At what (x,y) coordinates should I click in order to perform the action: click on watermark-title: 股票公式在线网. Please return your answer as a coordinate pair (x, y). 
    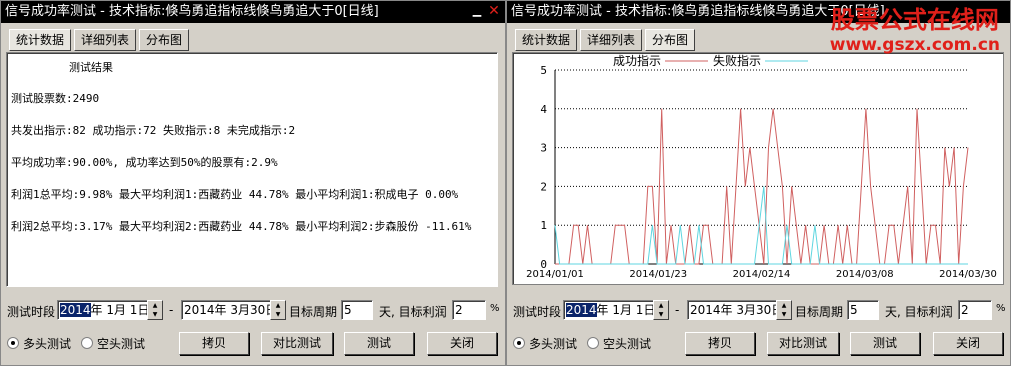
    Looking at the image, I should click on (914, 20).